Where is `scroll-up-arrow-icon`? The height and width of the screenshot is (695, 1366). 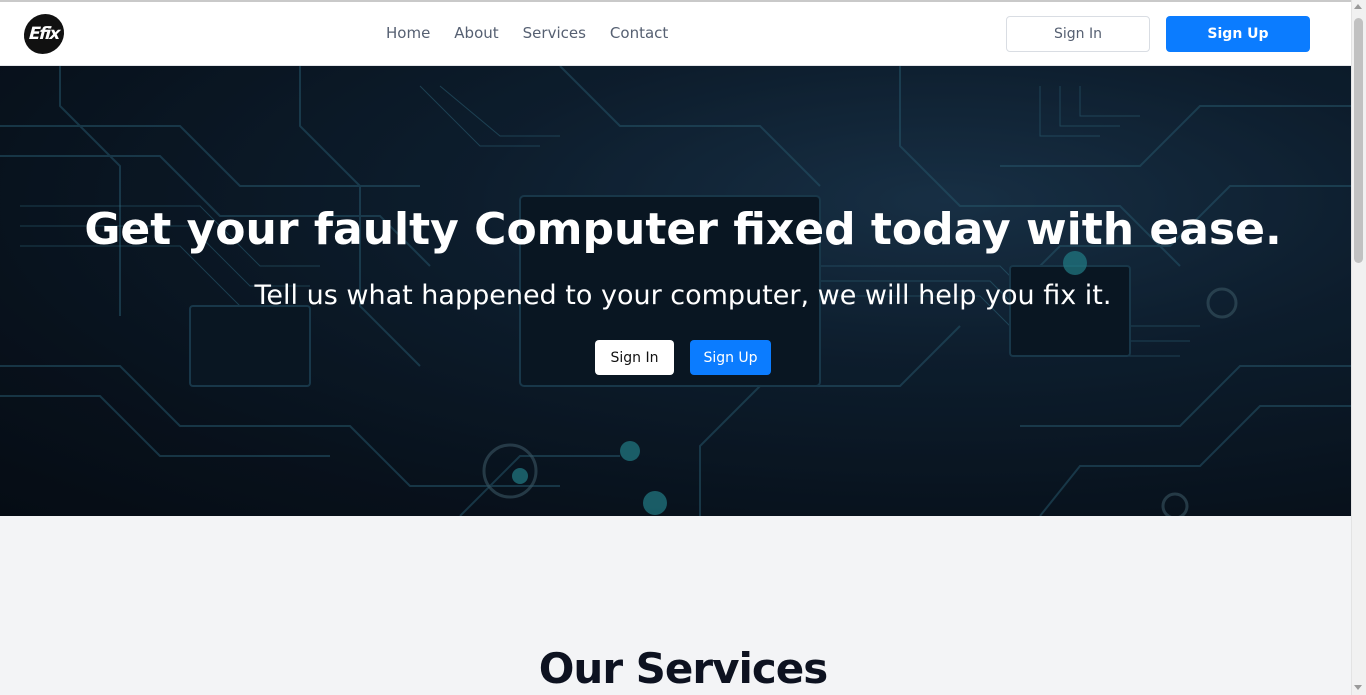
scroll-up-arrow-icon is located at coordinates (1358, 6).